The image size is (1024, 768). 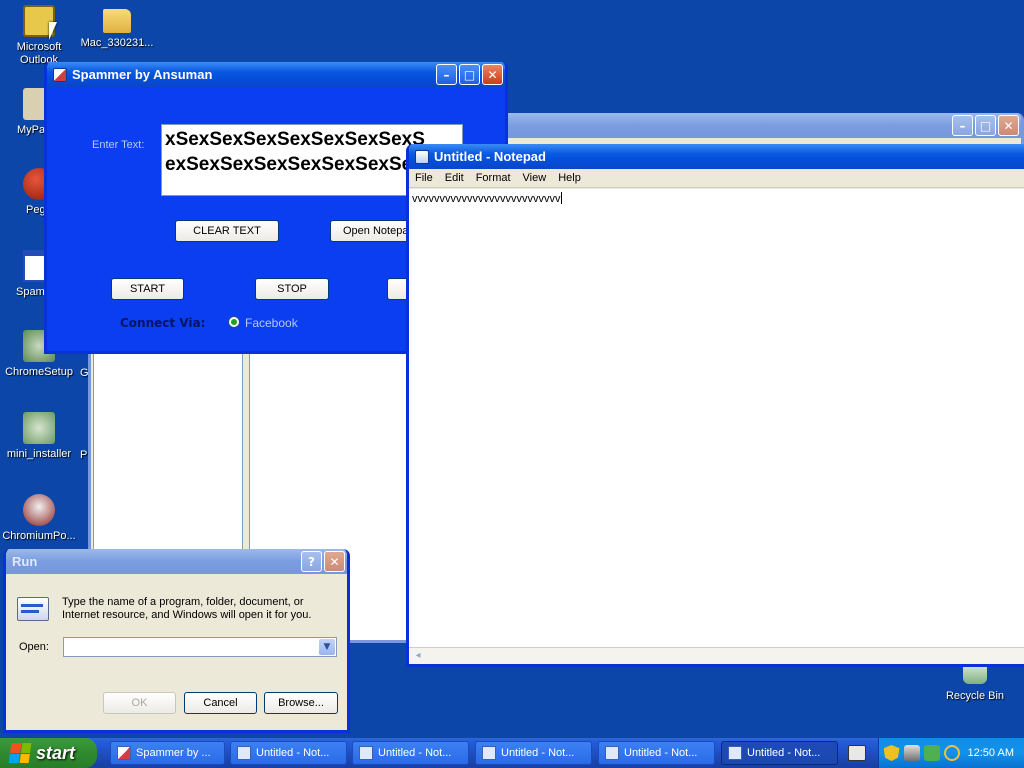 What do you see at coordinates (422, 156) in the screenshot?
I see `notepad-app-icon` at bounding box center [422, 156].